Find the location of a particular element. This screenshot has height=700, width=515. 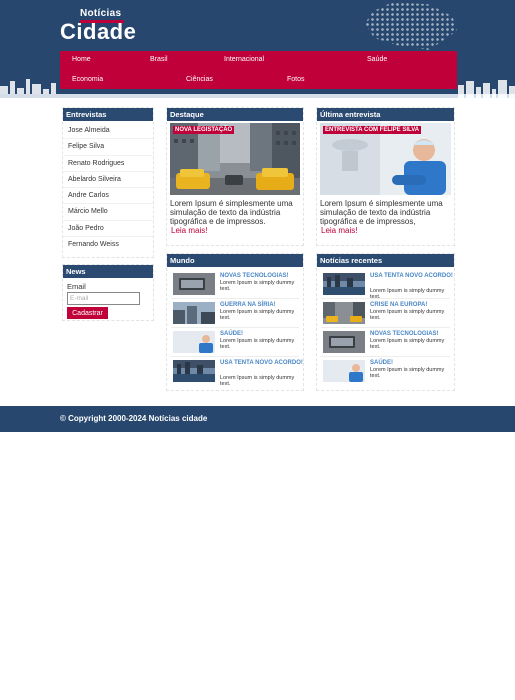

latest-interview-title: Última entrevista is located at coordinates (385, 114).